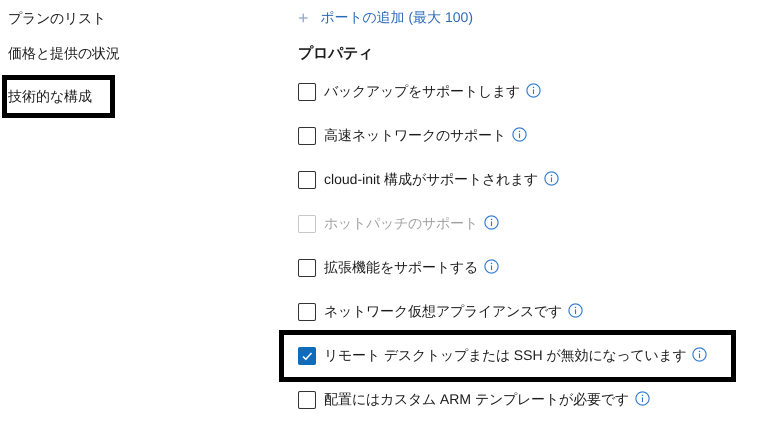 Image resolution: width=773 pixels, height=422 pixels. What do you see at coordinates (58, 96) in the screenshot?
I see `nav-item: 技術的な構成` at bounding box center [58, 96].